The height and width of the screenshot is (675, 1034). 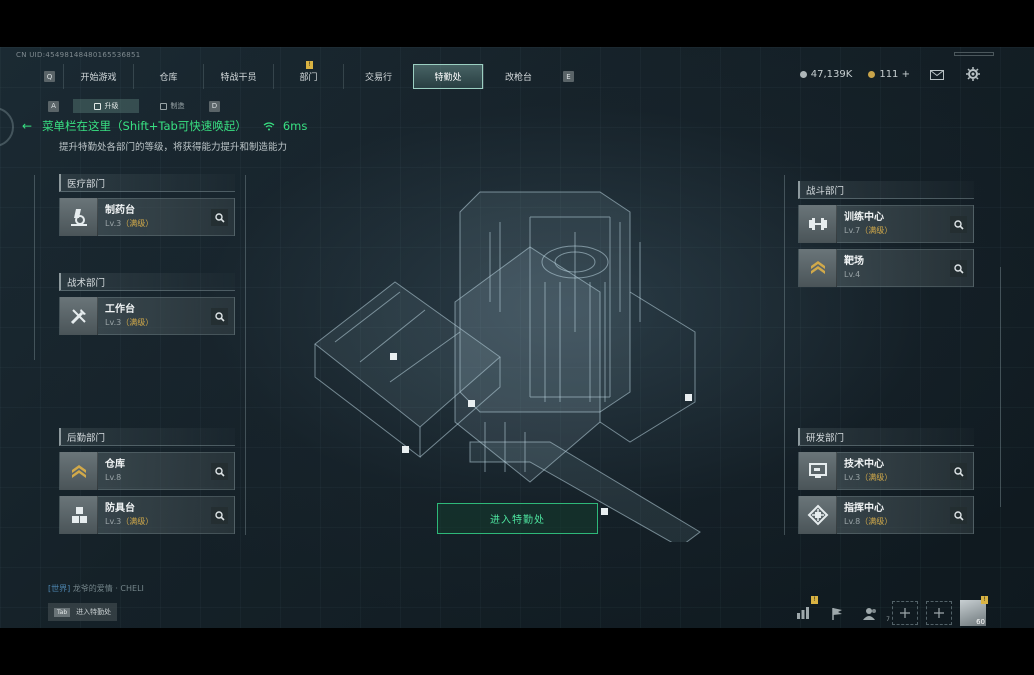 What do you see at coordinates (83, 612) in the screenshot?
I see `tab-hint: Tab 进入特勤处` at bounding box center [83, 612].